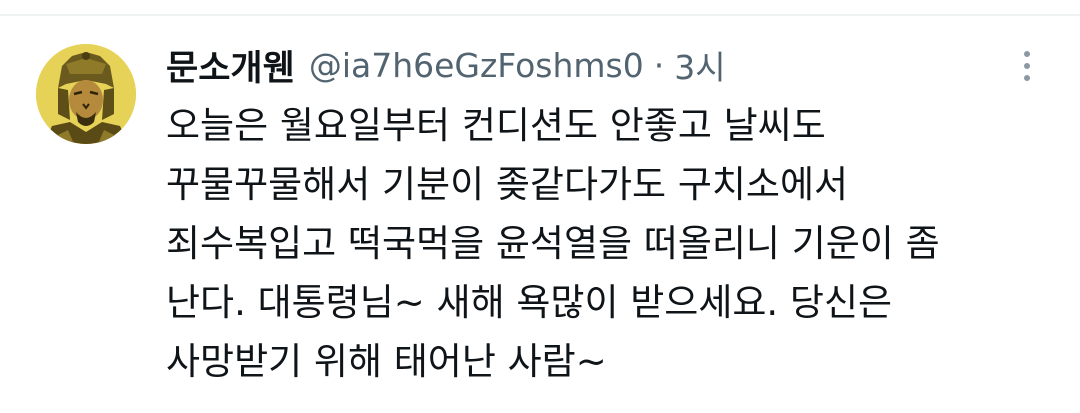 This screenshot has width=1080, height=413. Describe the element at coordinates (699, 65) in the screenshot. I see `timestamp: 3시` at that location.